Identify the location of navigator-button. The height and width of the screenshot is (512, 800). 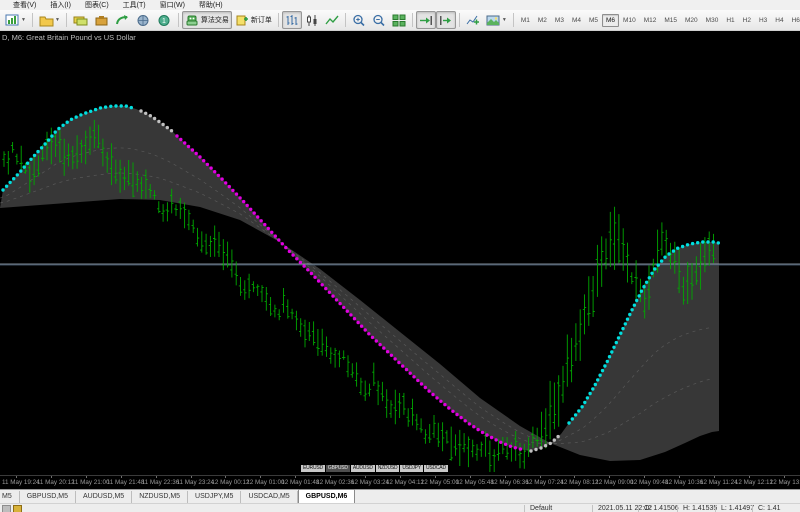
(122, 20).